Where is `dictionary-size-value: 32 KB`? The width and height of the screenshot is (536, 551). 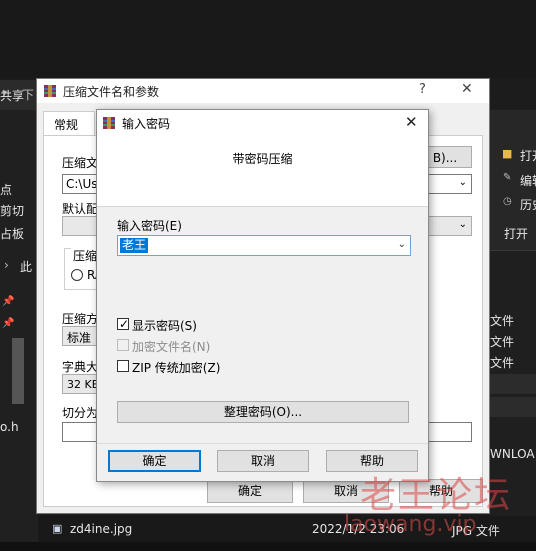
dictionary-size-value: 32 KB is located at coordinates (83, 384).